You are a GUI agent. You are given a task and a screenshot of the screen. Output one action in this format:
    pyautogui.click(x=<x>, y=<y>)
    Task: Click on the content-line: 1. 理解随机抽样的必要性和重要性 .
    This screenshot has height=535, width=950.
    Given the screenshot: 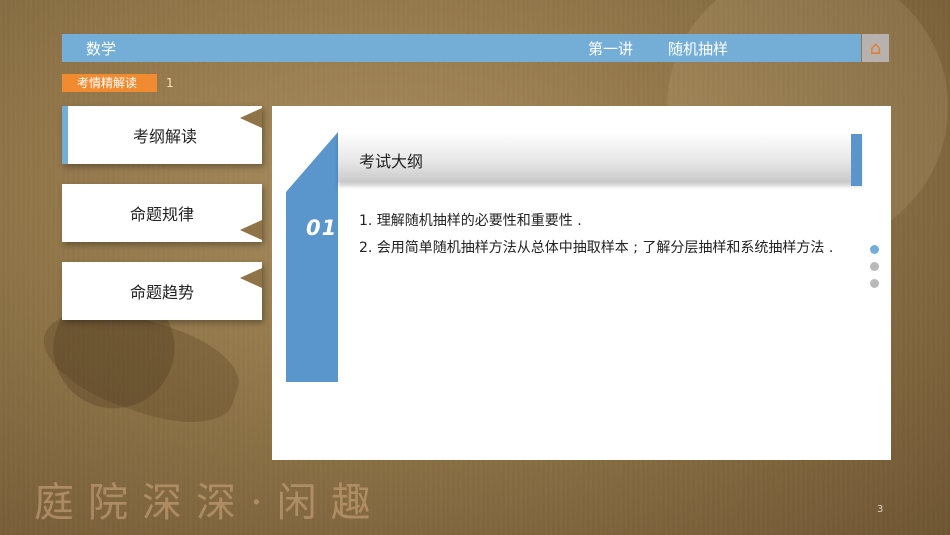 What is the action you would take?
    pyautogui.click(x=470, y=221)
    